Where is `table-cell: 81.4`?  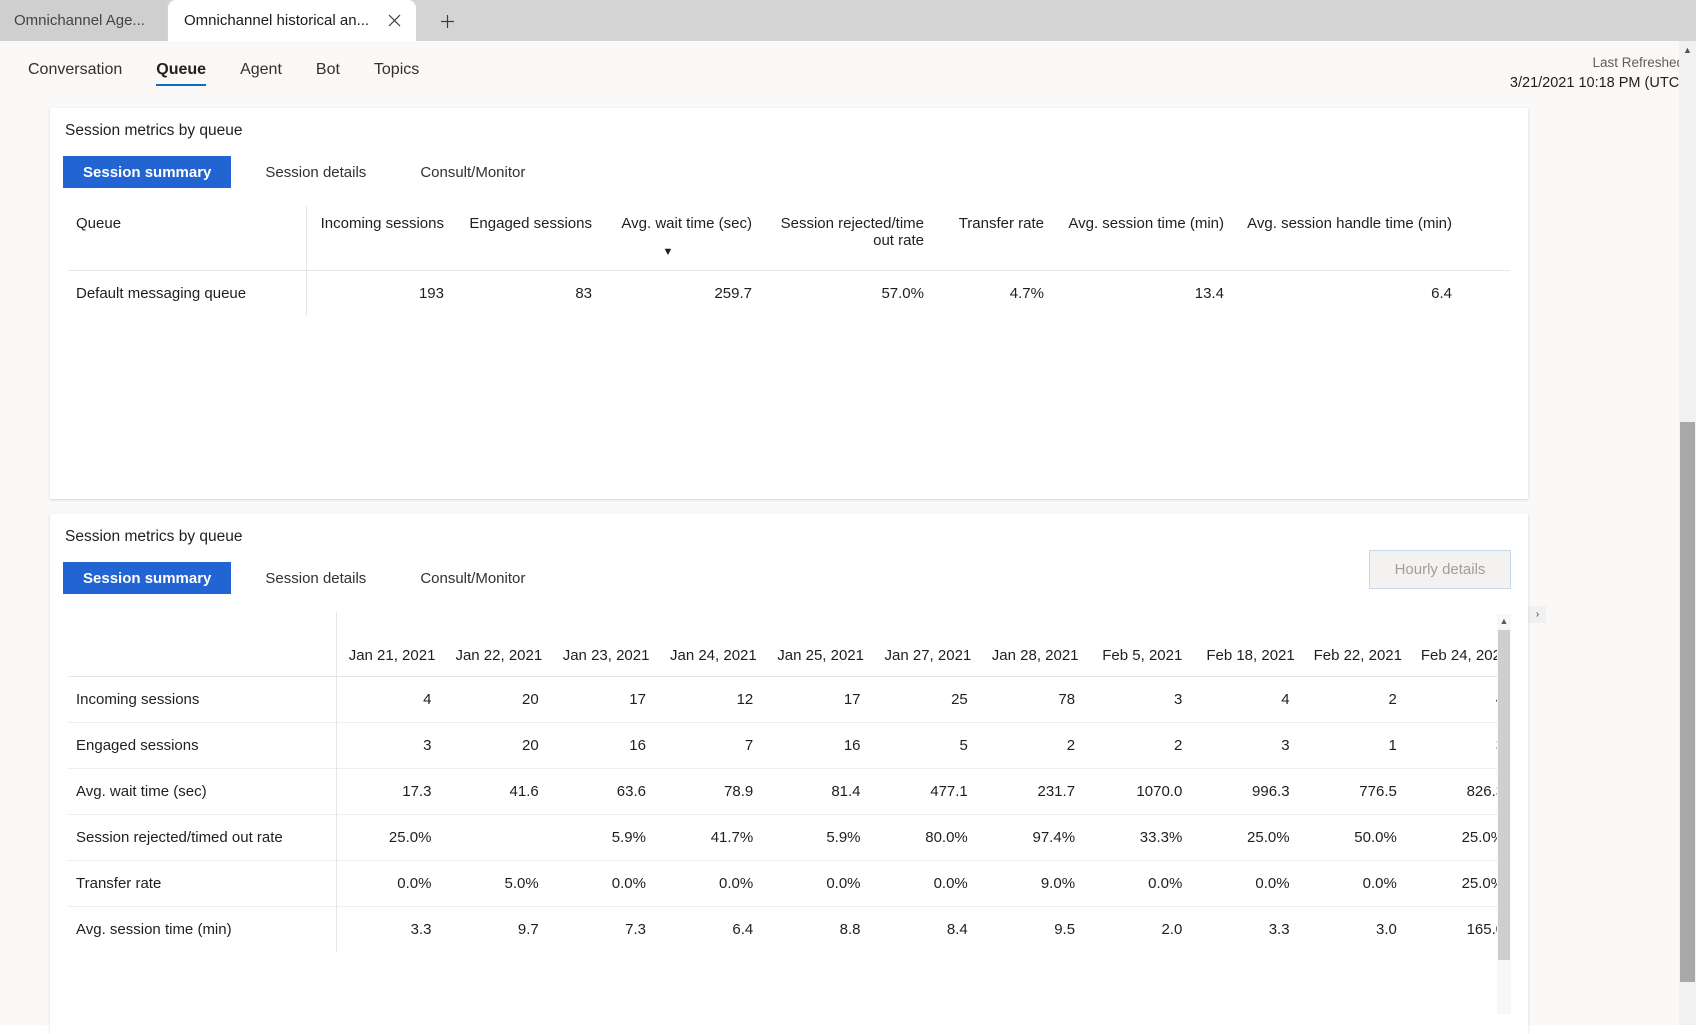 table-cell: 81.4 is located at coordinates (819, 791).